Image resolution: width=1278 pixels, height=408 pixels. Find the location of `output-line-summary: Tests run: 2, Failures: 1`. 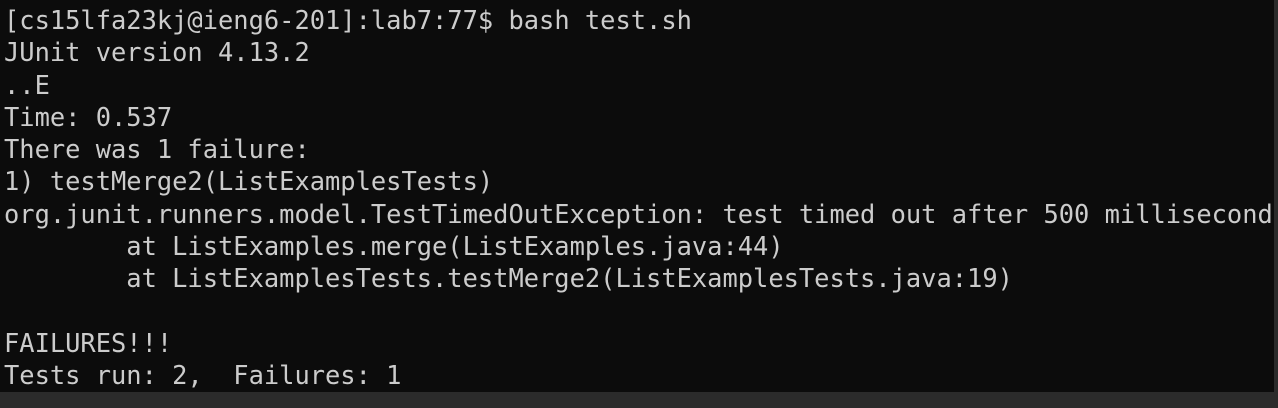

output-line-summary: Tests run: 2, Failures: 1 is located at coordinates (641, 375).